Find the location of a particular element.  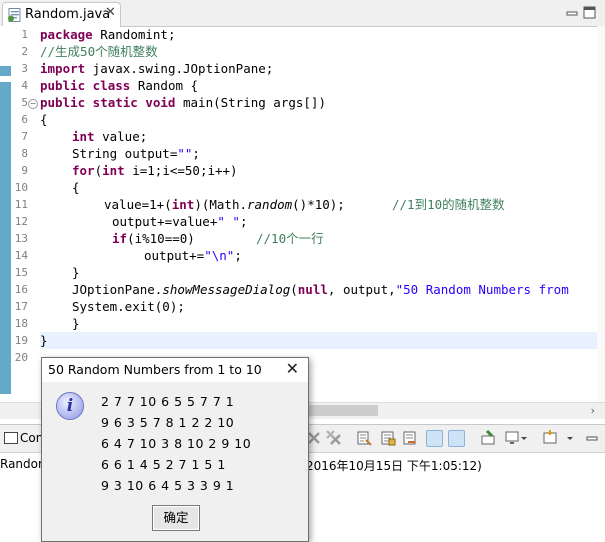

word-wrap-icon is located at coordinates (410, 438).